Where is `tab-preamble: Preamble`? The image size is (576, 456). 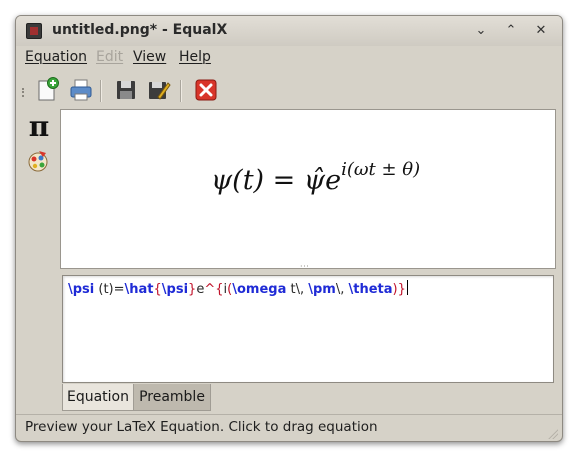
tab-preamble: Preamble is located at coordinates (172, 397).